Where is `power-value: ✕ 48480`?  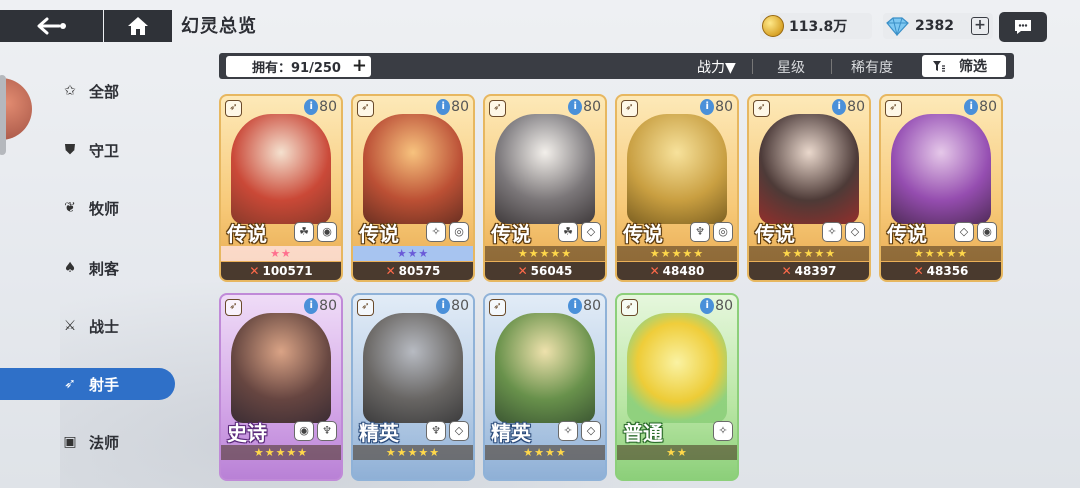 power-value: ✕ 48480 is located at coordinates (677, 271).